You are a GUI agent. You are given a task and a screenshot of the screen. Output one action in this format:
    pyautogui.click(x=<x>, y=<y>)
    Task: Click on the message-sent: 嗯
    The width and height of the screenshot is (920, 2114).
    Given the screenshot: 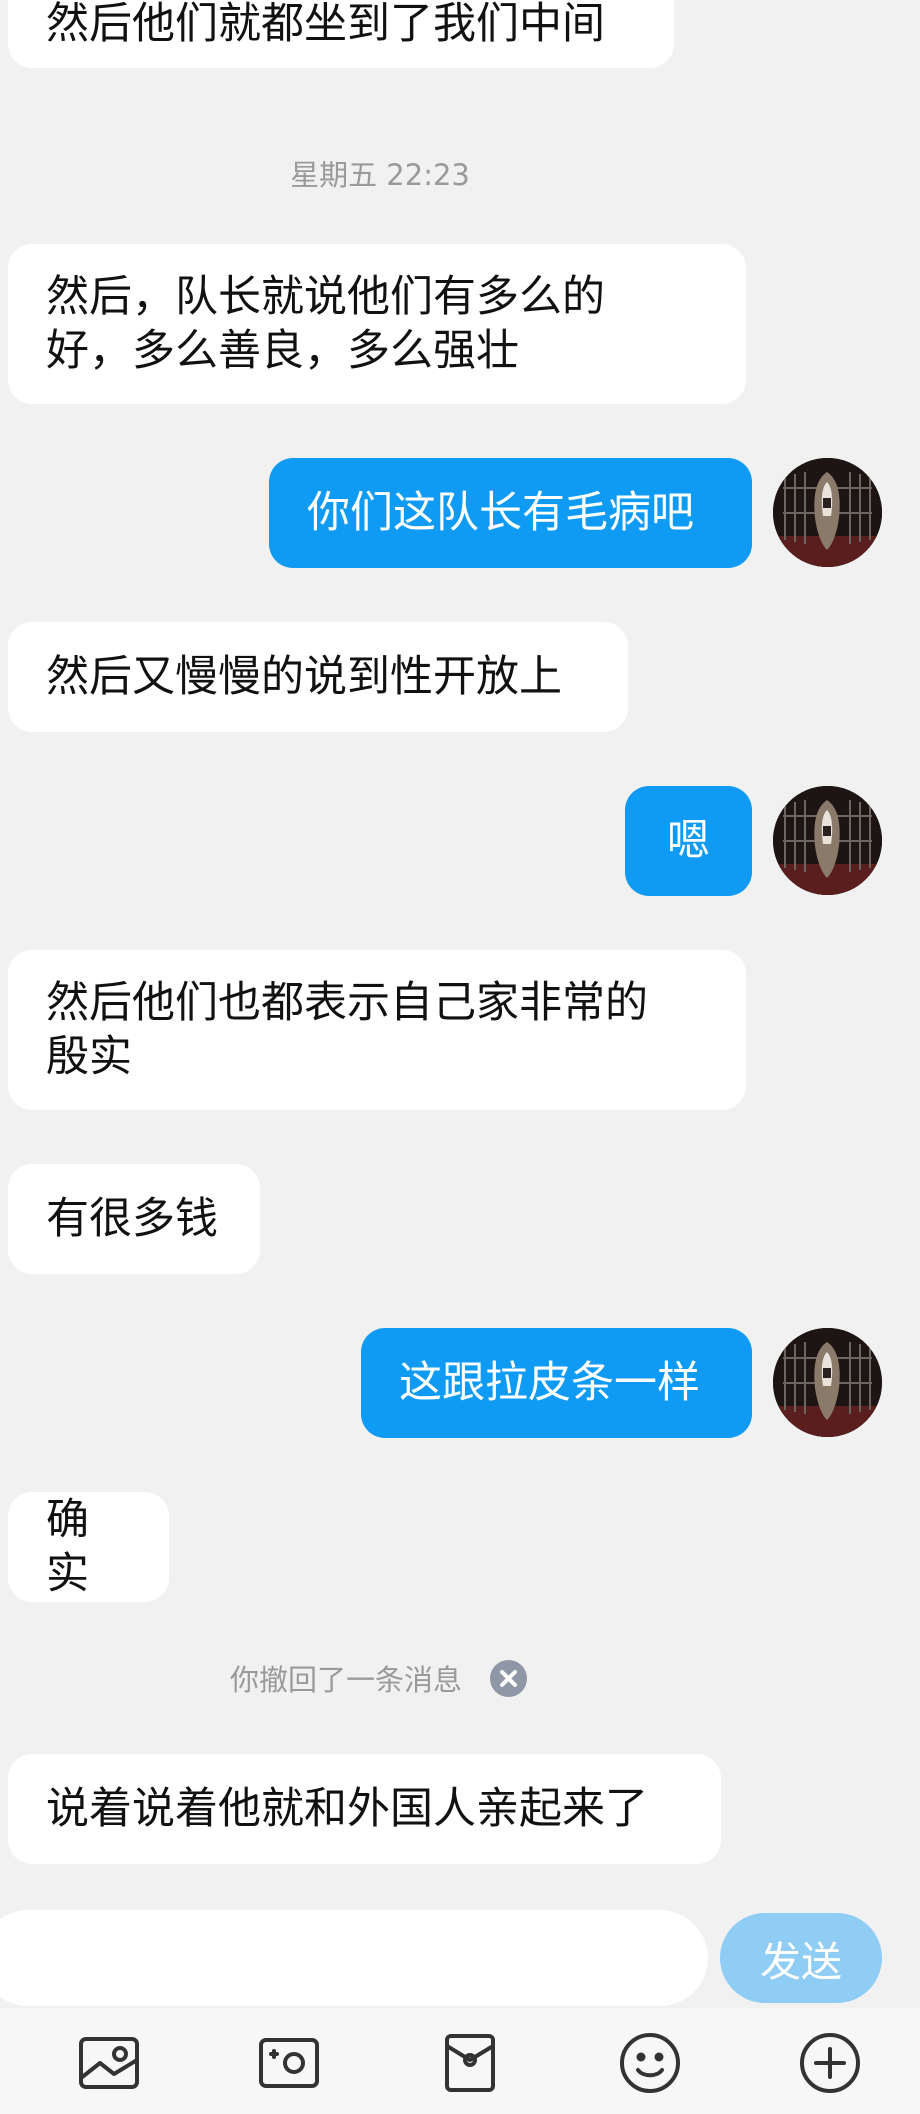 What is the action you would take?
    pyautogui.click(x=688, y=841)
    